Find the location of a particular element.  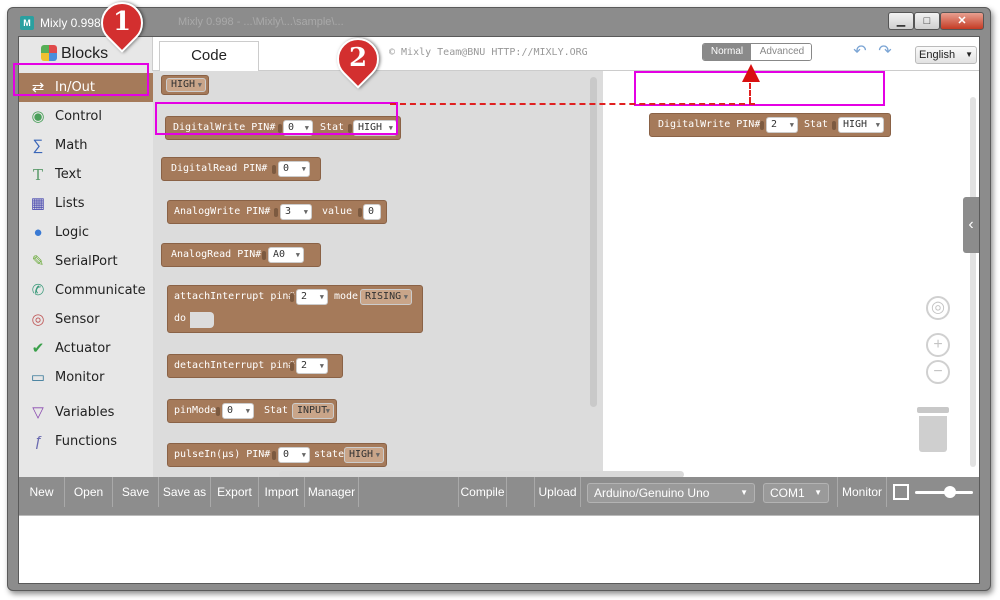

actuator-icon: ✔ is located at coordinates (38, 348).